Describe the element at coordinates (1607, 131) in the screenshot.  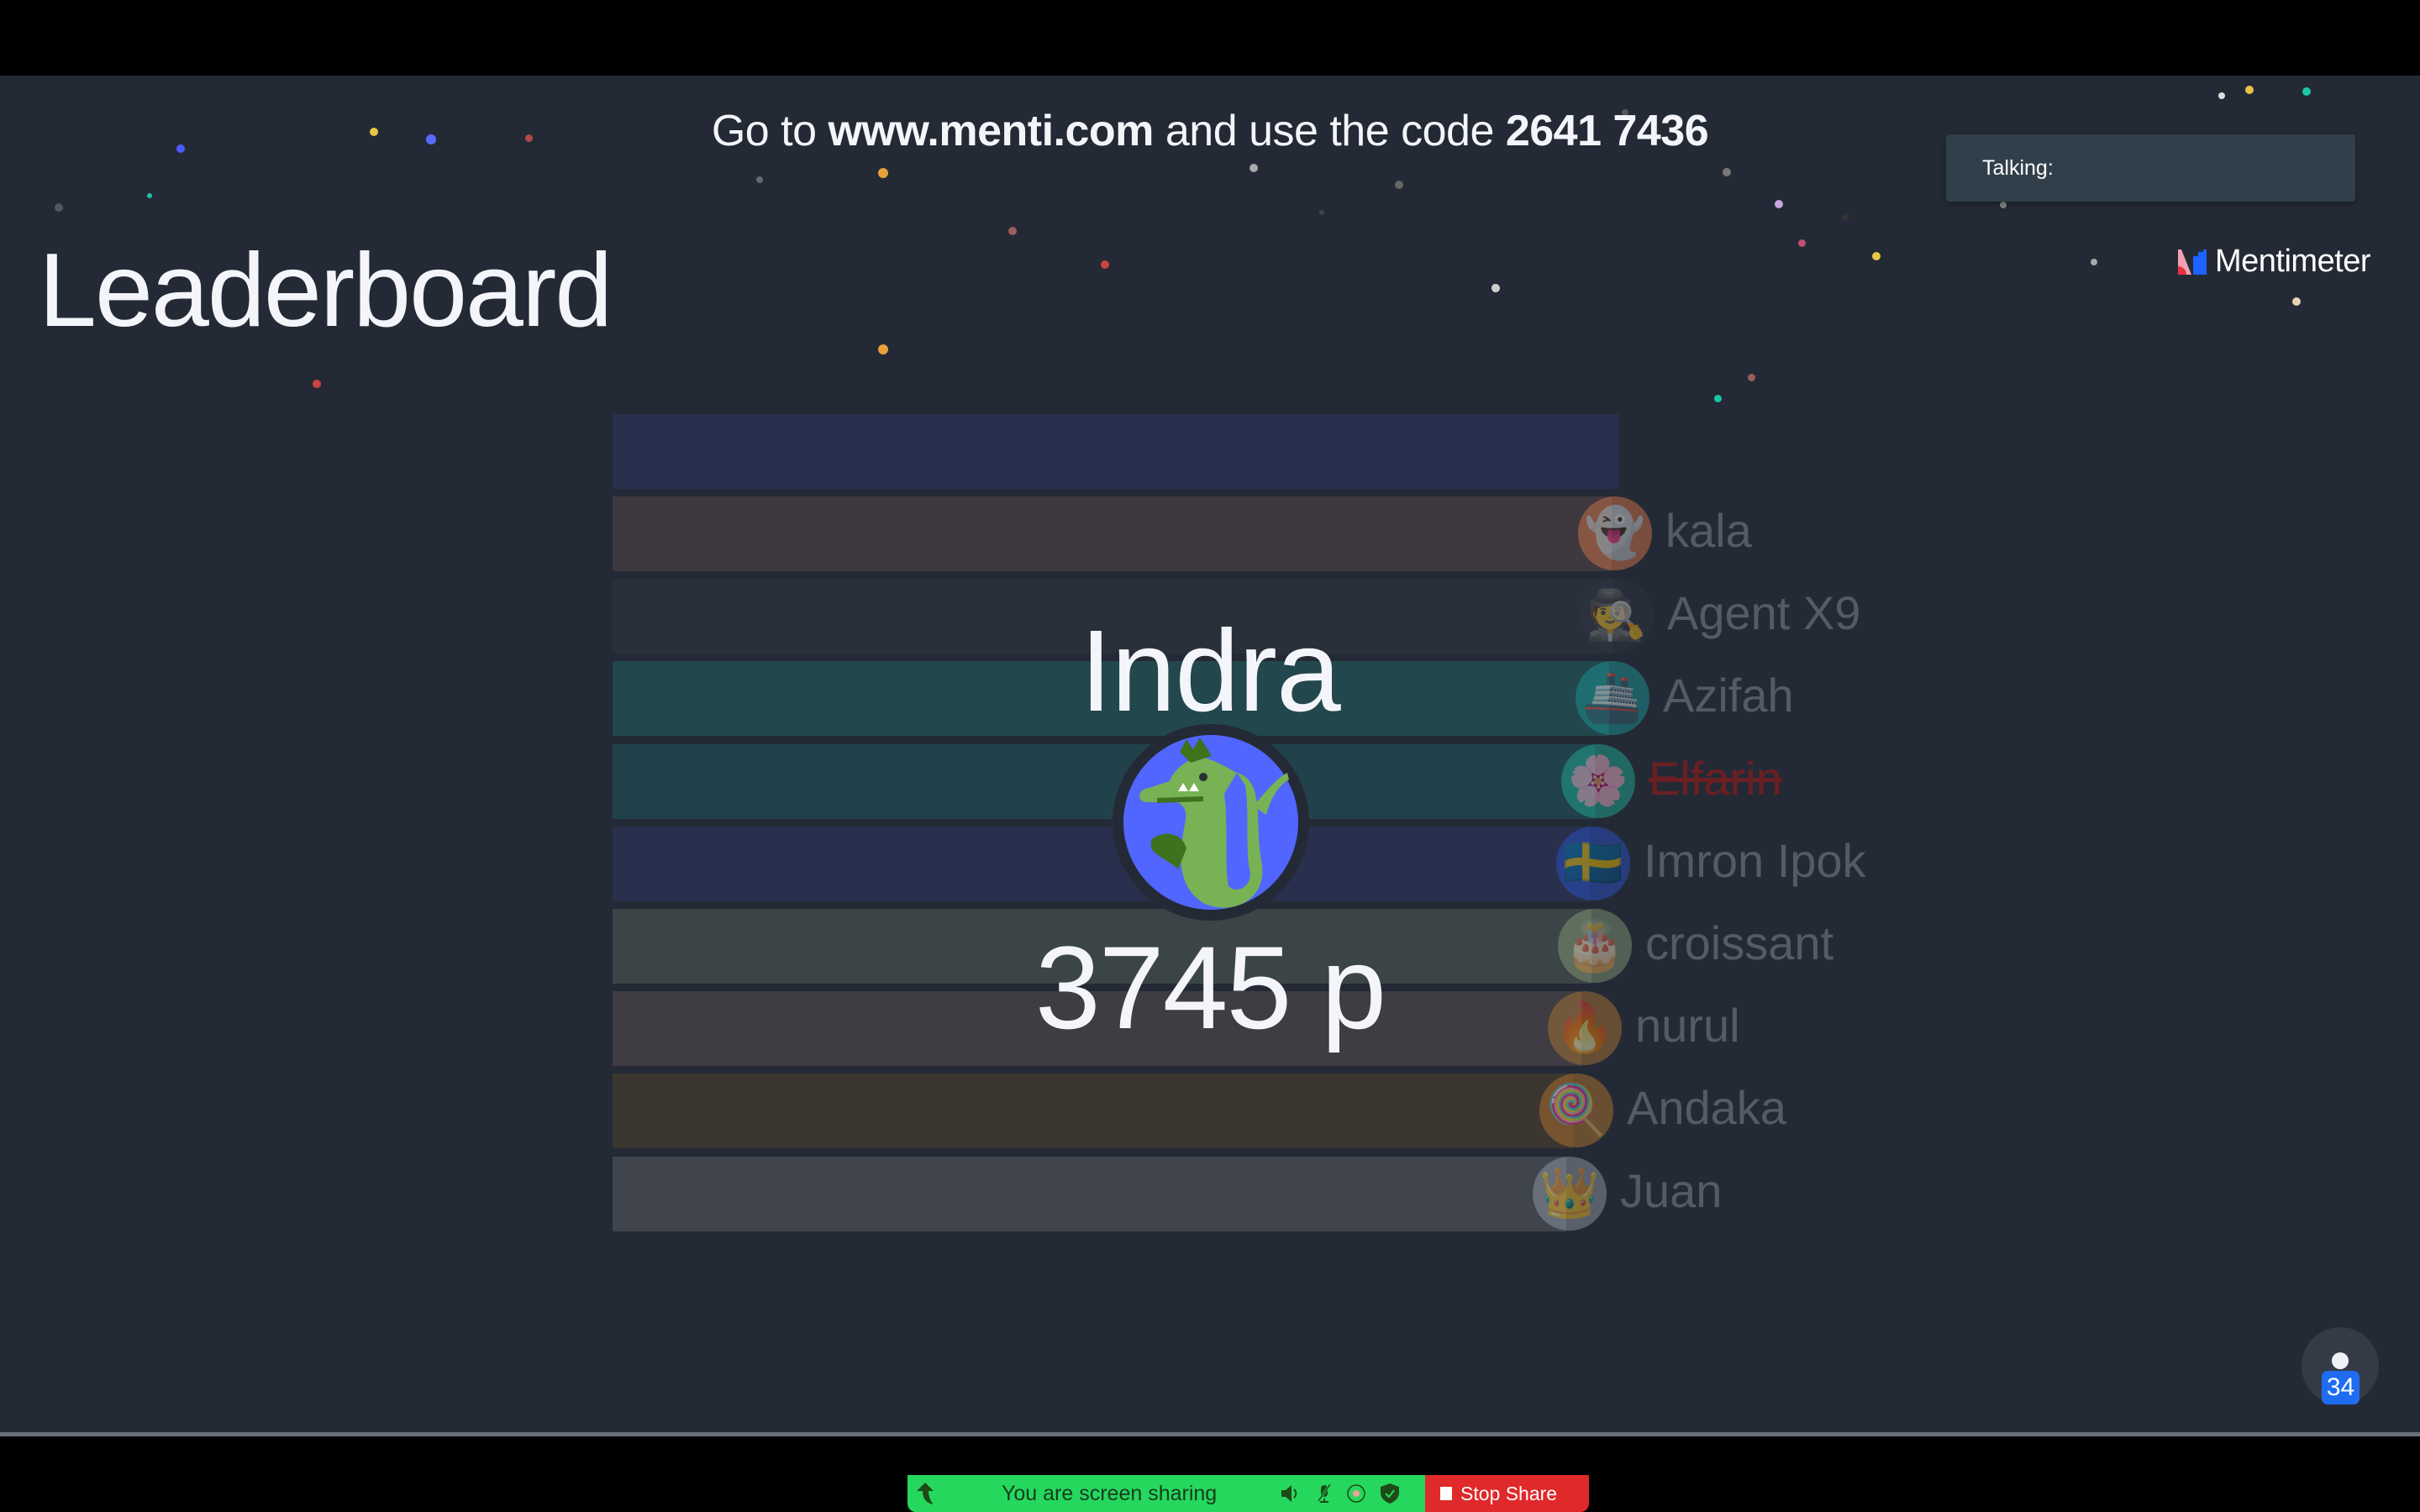
I see `join-code: 2641 7436` at that location.